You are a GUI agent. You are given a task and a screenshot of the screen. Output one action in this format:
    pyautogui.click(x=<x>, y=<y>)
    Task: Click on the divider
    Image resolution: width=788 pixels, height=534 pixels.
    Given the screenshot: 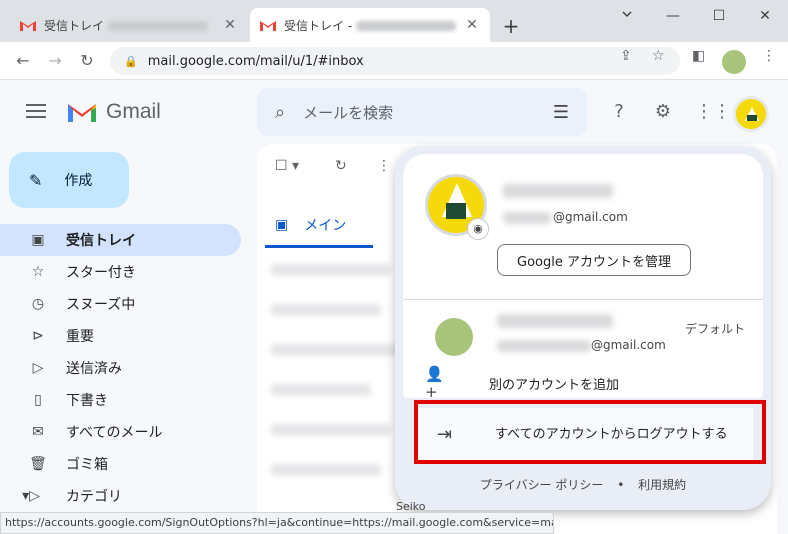 What is the action you would take?
    pyautogui.click(x=583, y=299)
    